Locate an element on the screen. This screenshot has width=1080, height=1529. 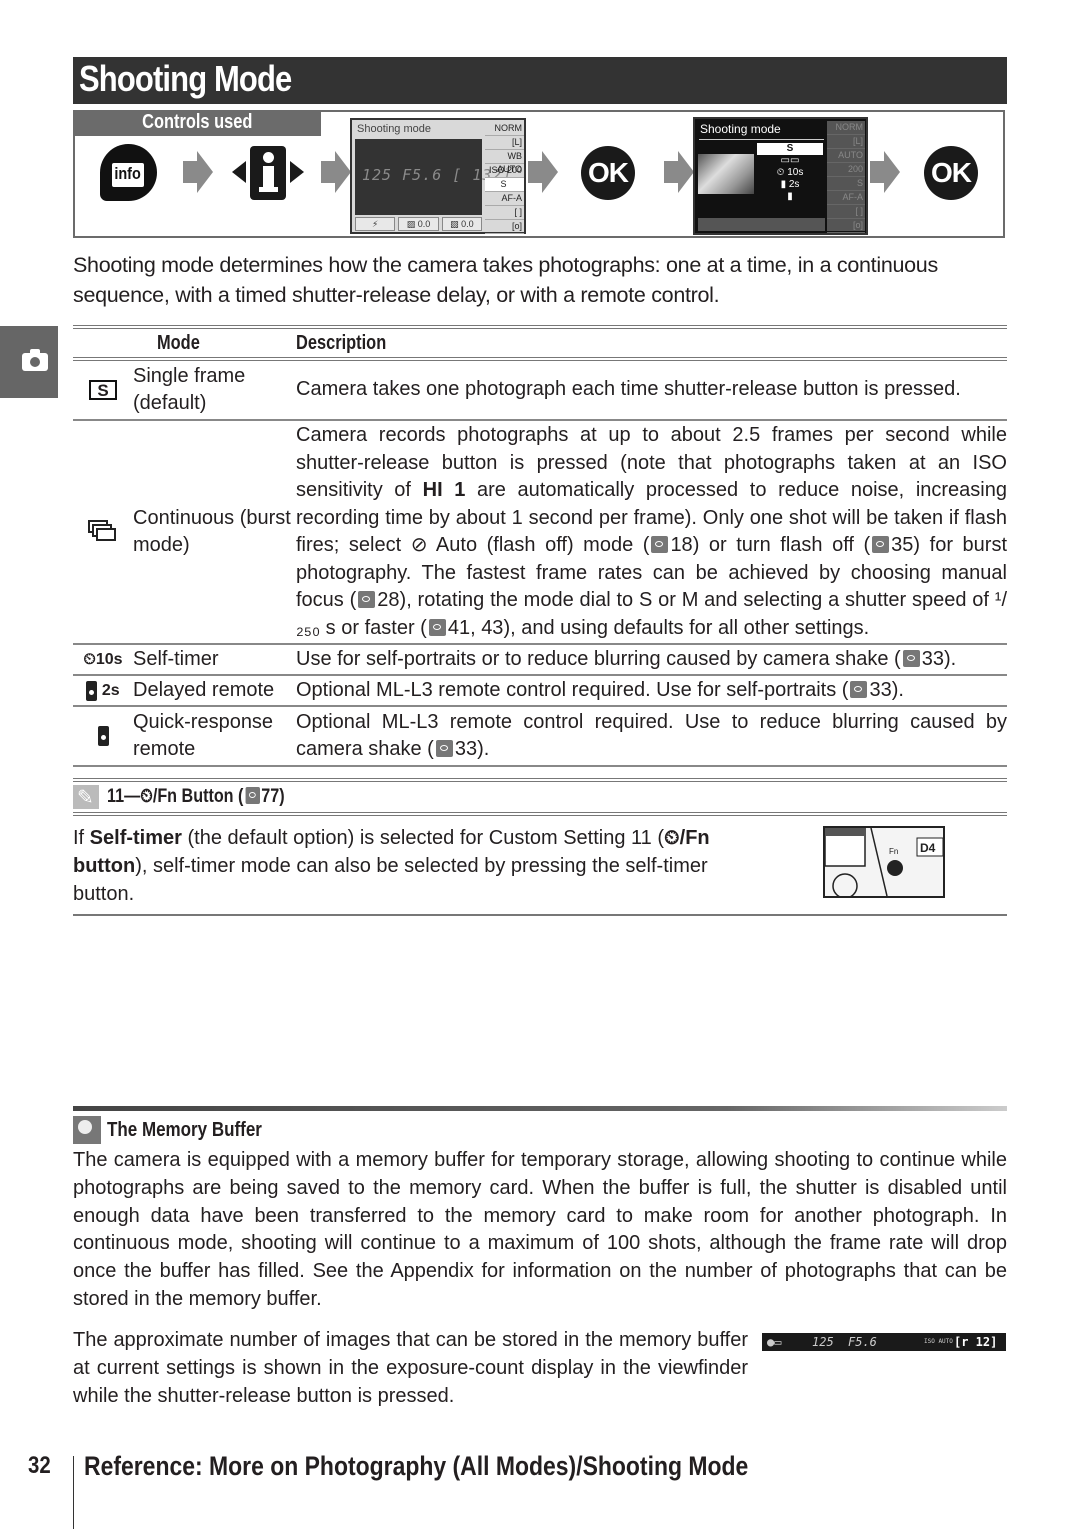
header-mode: Mode is located at coordinates (178, 342).